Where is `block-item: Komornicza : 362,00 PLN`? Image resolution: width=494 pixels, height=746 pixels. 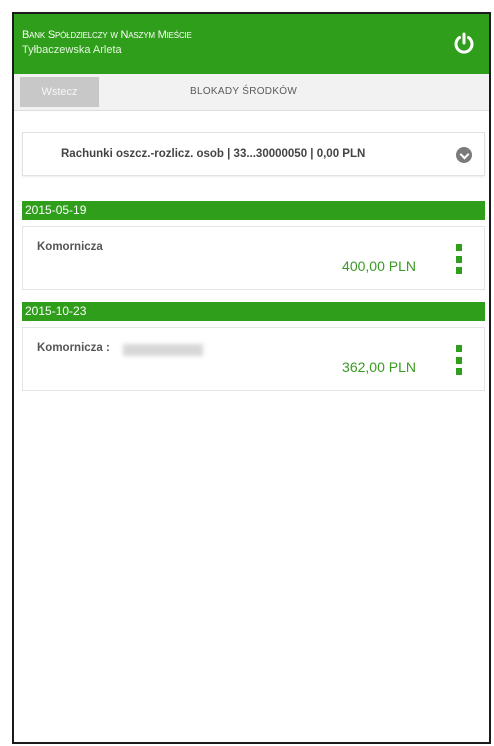 block-item: Komornicza : 362,00 PLN is located at coordinates (253, 359).